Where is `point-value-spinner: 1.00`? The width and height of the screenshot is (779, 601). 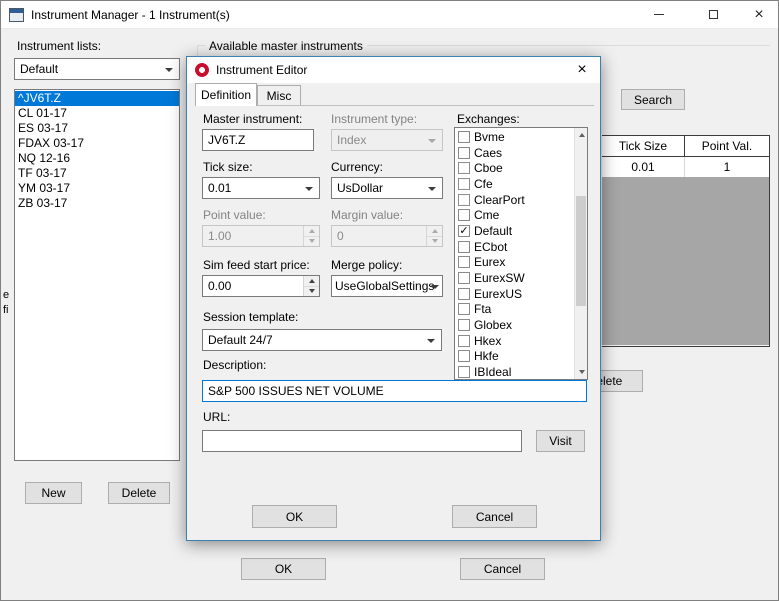
point-value-spinner: 1.00 is located at coordinates (261, 236).